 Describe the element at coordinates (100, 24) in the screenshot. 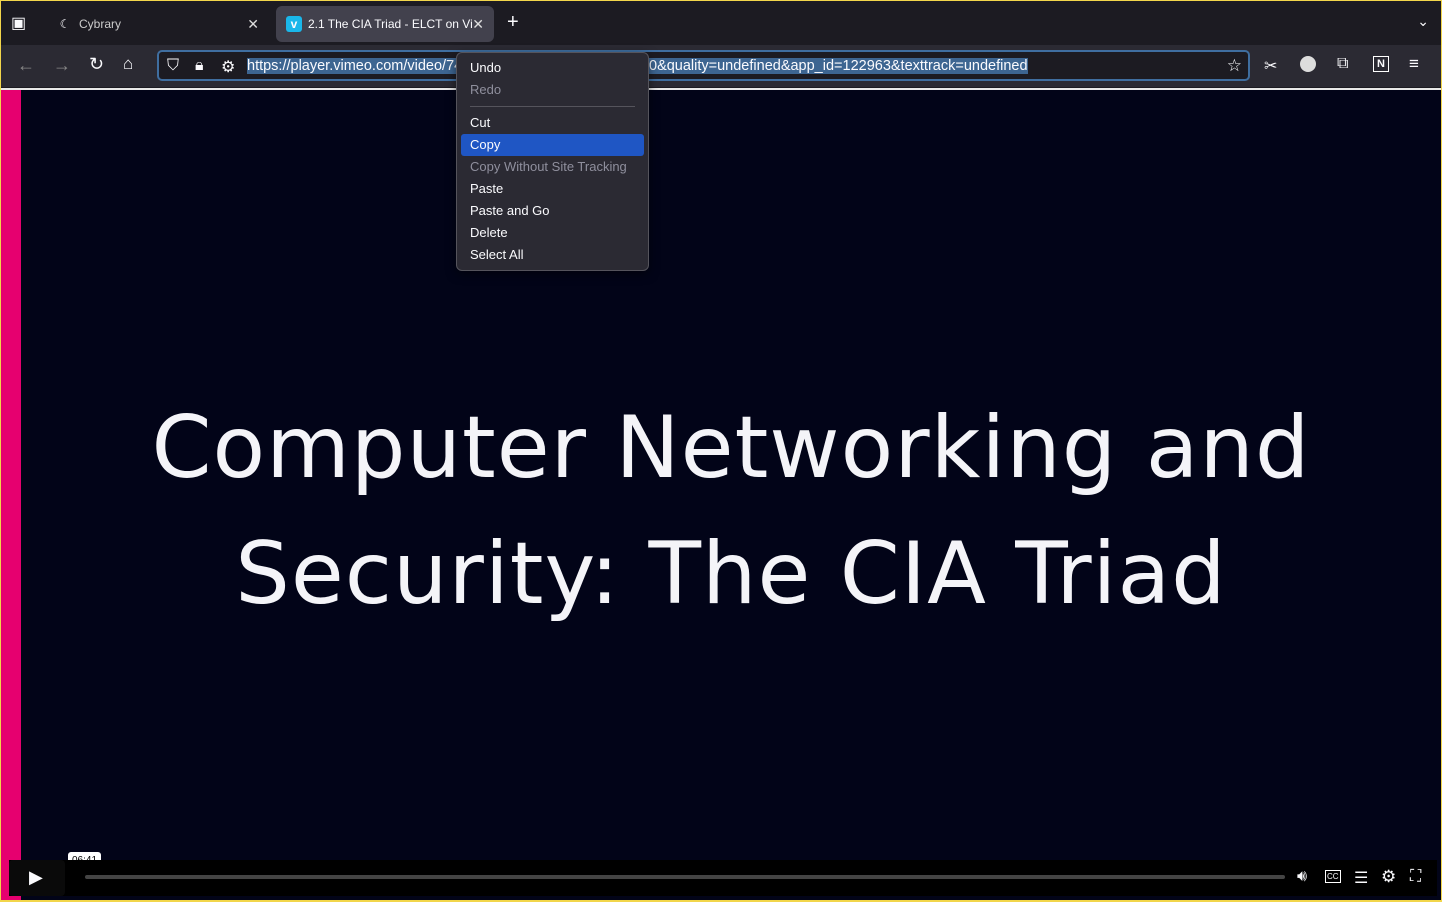

I see `tab-label: Cybrary` at that location.